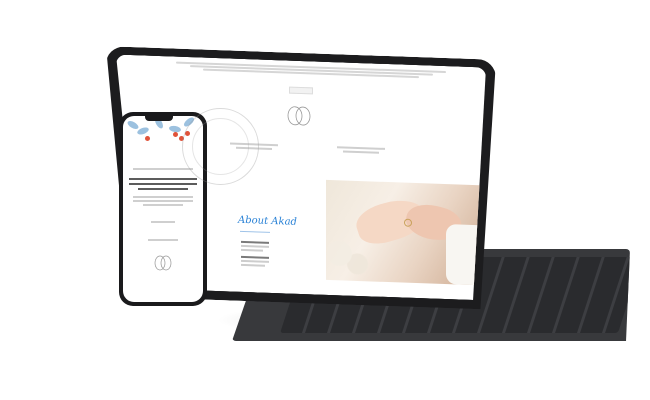  What do you see at coordinates (348, 258) in the screenshot?
I see `floral-decoration` at bounding box center [348, 258].